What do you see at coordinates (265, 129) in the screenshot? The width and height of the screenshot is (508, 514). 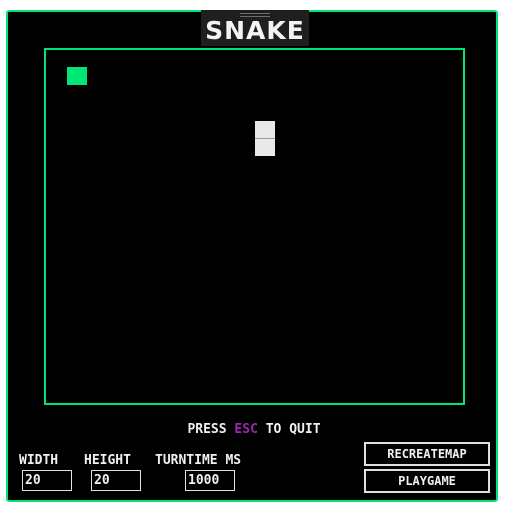 I see `snake-head` at bounding box center [265, 129].